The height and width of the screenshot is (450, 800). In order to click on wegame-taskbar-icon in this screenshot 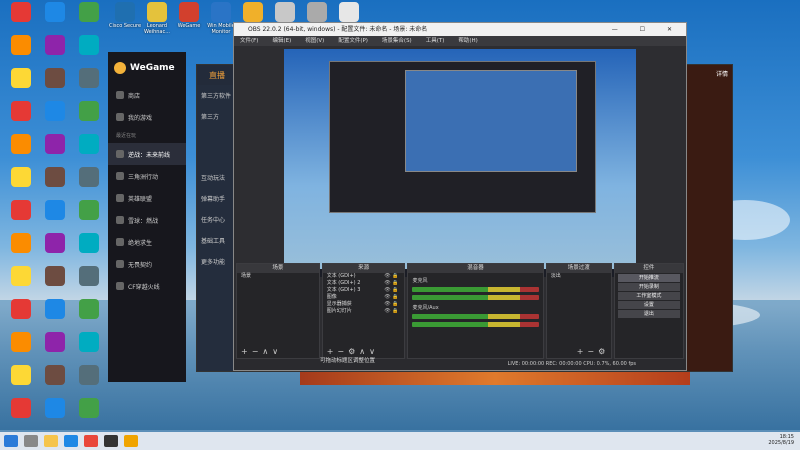, I will do `click(131, 441)`.